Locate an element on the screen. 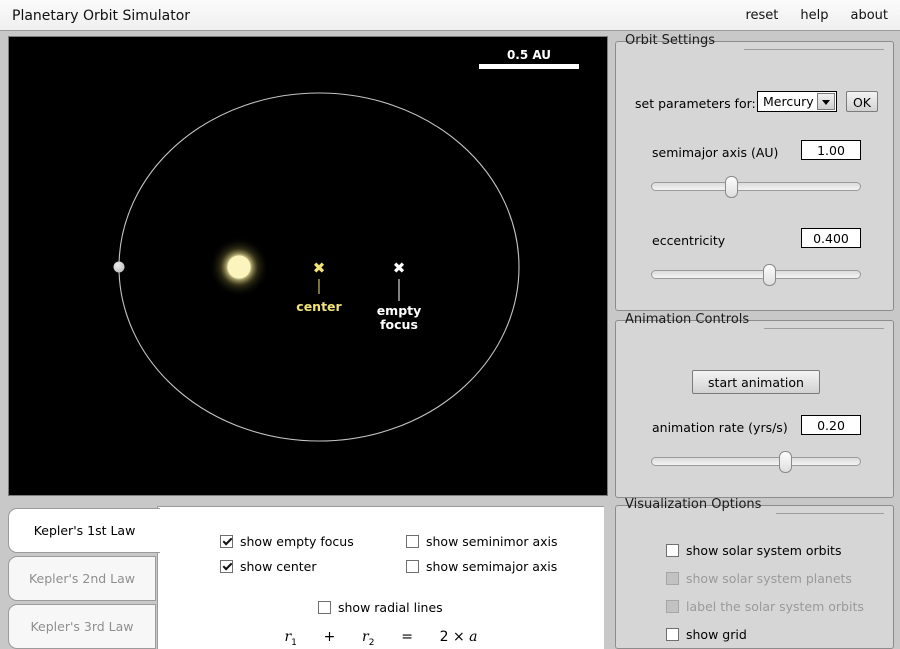  checkbox-show-solar-system-orbits: show solar system orbits is located at coordinates (753, 550).